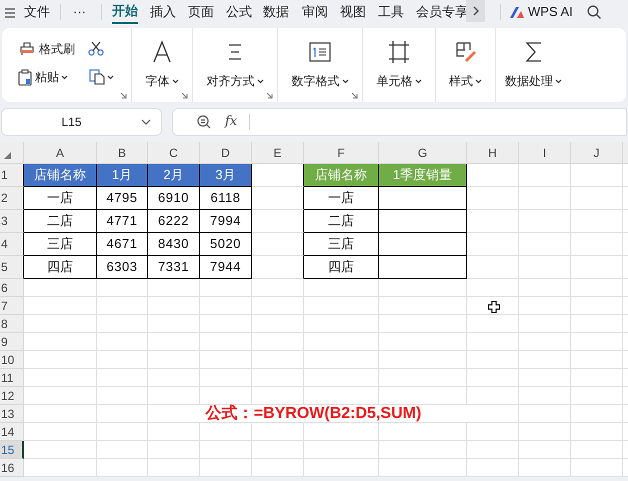 The height and width of the screenshot is (481, 628). I want to click on table-cell: 6910, so click(174, 198).